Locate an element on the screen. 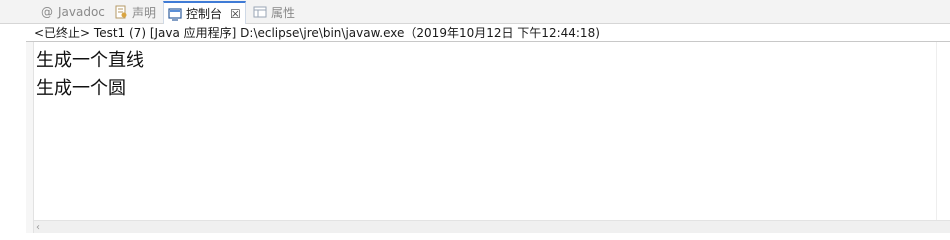 Image resolution: width=950 pixels, height=240 pixels. tab-console: 控制台 ☒ is located at coordinates (204, 12).